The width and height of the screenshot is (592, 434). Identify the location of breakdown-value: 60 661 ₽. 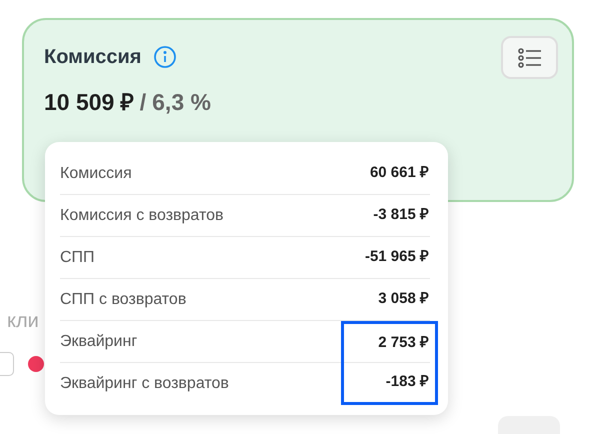
(399, 173).